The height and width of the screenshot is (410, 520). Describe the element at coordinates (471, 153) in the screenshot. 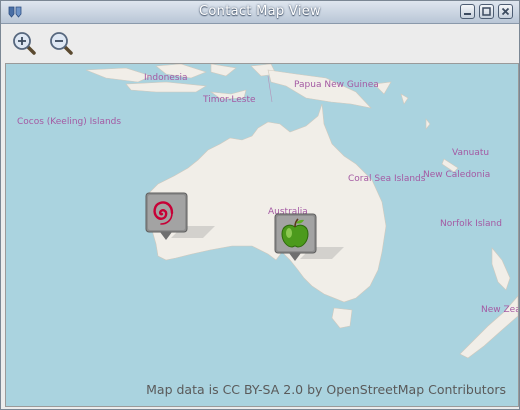

I see `label-vanuatu: Vanuatu` at that location.